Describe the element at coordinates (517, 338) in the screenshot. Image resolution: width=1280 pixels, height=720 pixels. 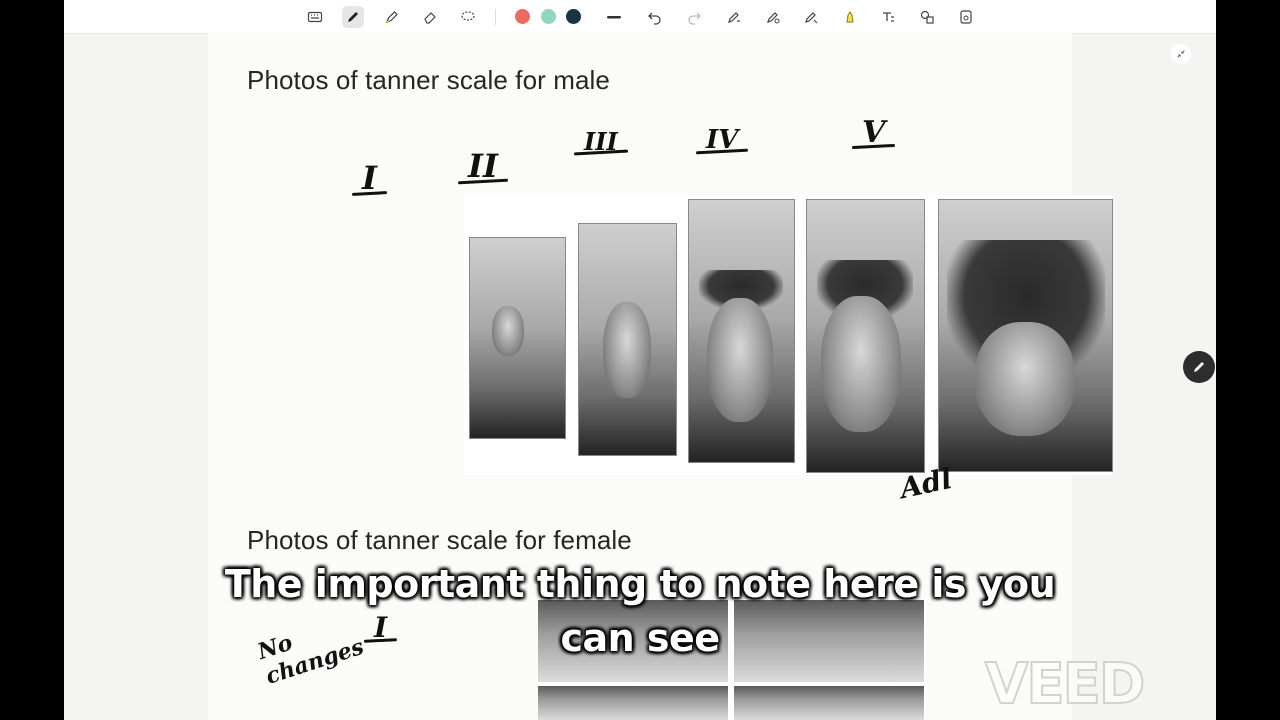
I see `stage-1-photo` at that location.